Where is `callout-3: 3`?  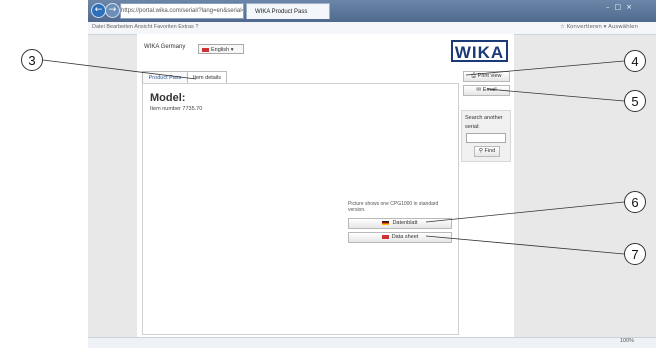 callout-3: 3 is located at coordinates (32, 60).